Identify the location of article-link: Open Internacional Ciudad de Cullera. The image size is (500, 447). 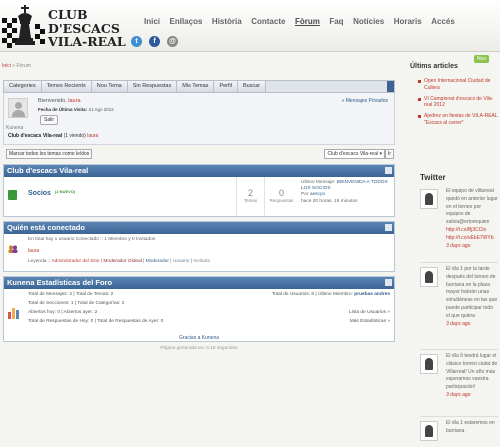
(458, 85).